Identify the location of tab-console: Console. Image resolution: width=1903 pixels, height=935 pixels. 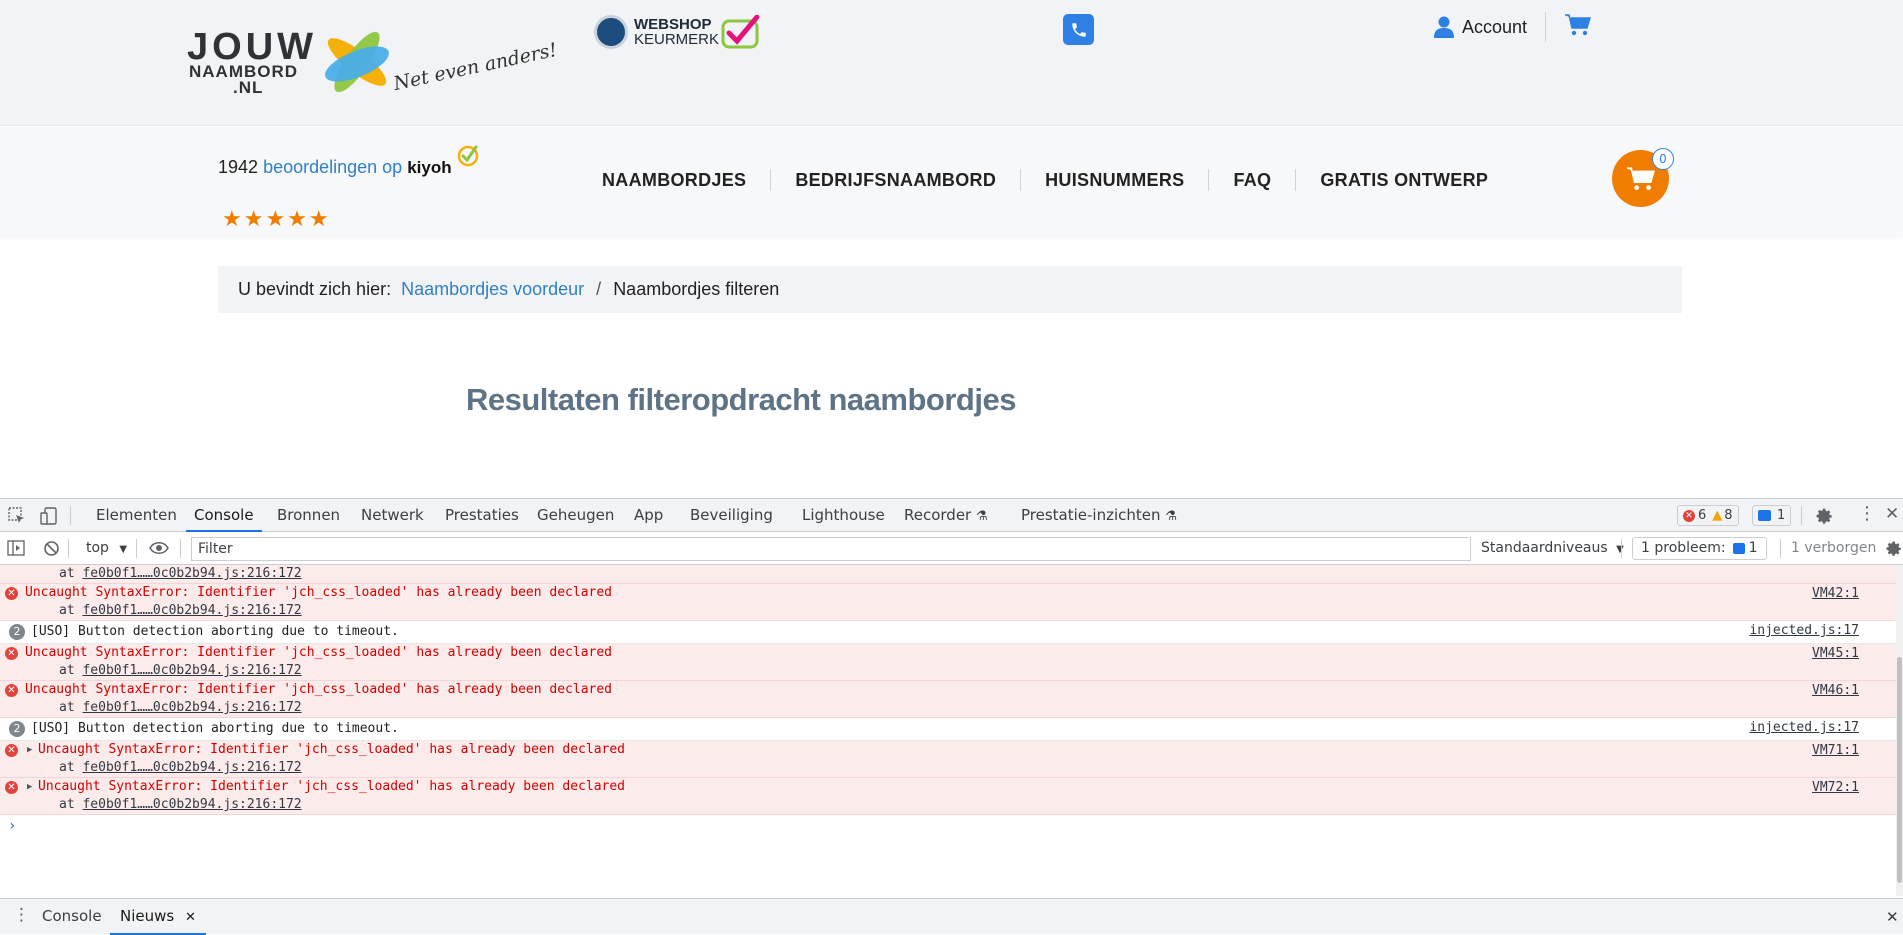
(224, 515).